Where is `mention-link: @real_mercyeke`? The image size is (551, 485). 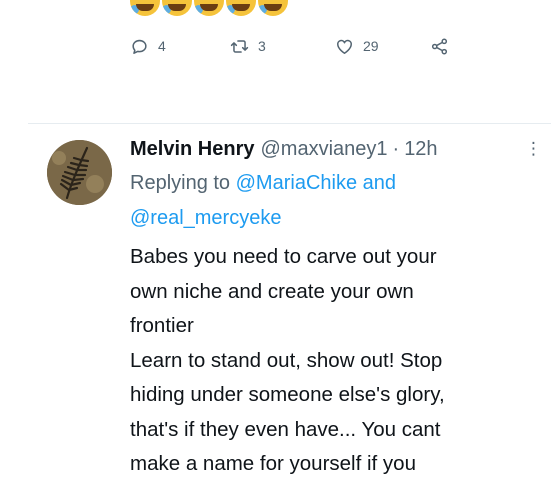 mention-link: @real_mercyeke is located at coordinates (205, 218).